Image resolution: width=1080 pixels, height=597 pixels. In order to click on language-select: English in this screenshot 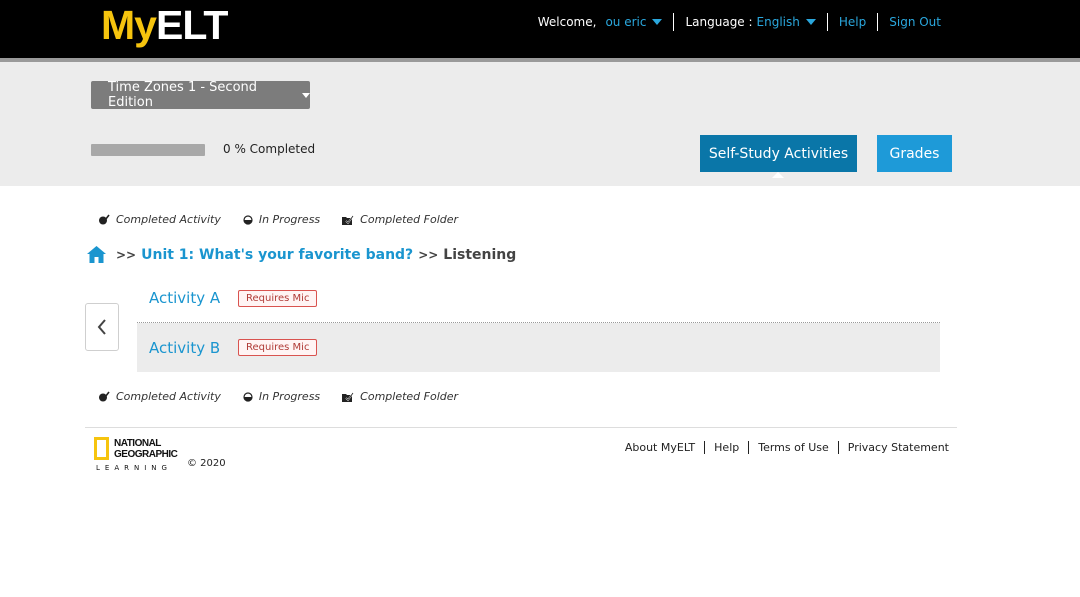, I will do `click(786, 22)`.